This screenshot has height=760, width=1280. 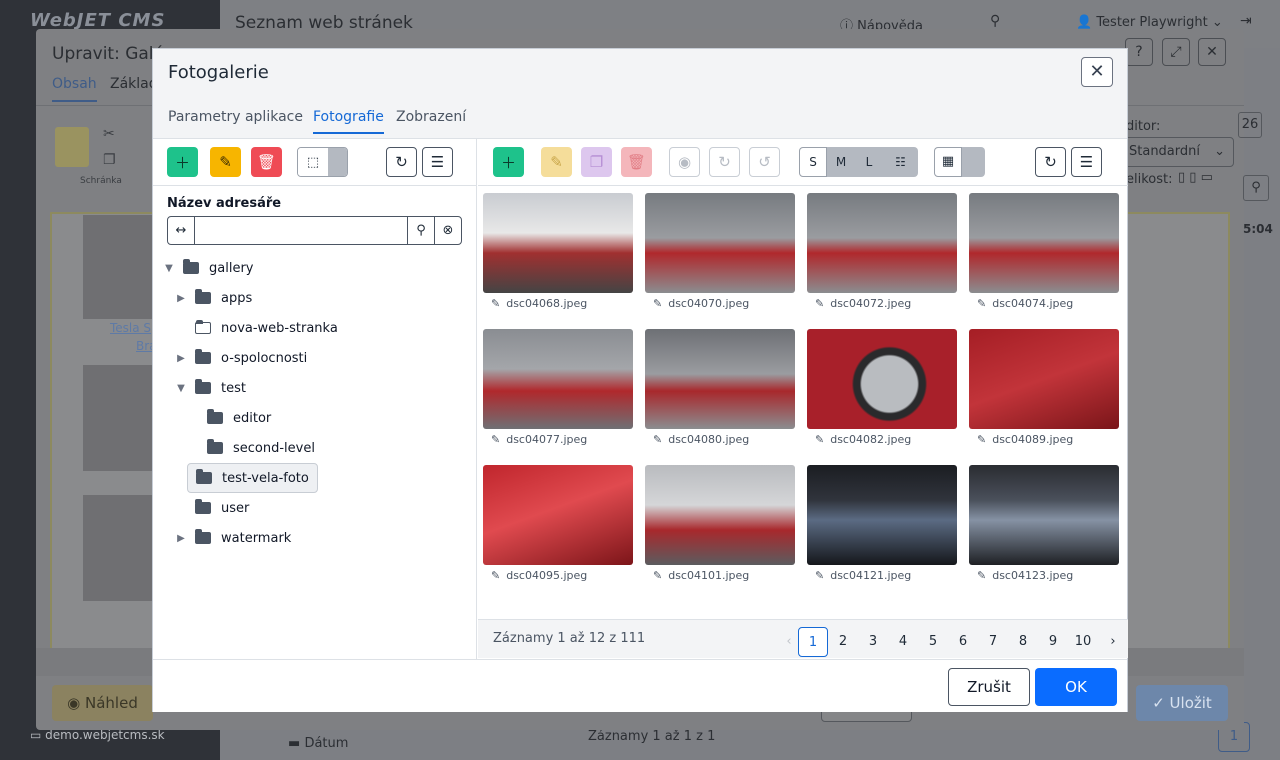 What do you see at coordinates (1195, 177) in the screenshot?
I see `device-icons: ▯ ▯ ▭` at bounding box center [1195, 177].